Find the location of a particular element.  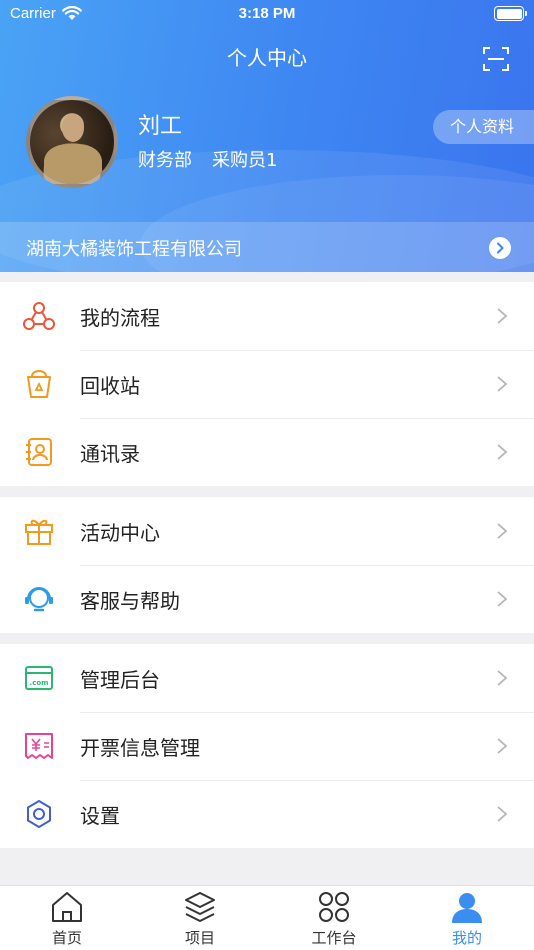

status-time: 3:18 PM is located at coordinates (267, 13).